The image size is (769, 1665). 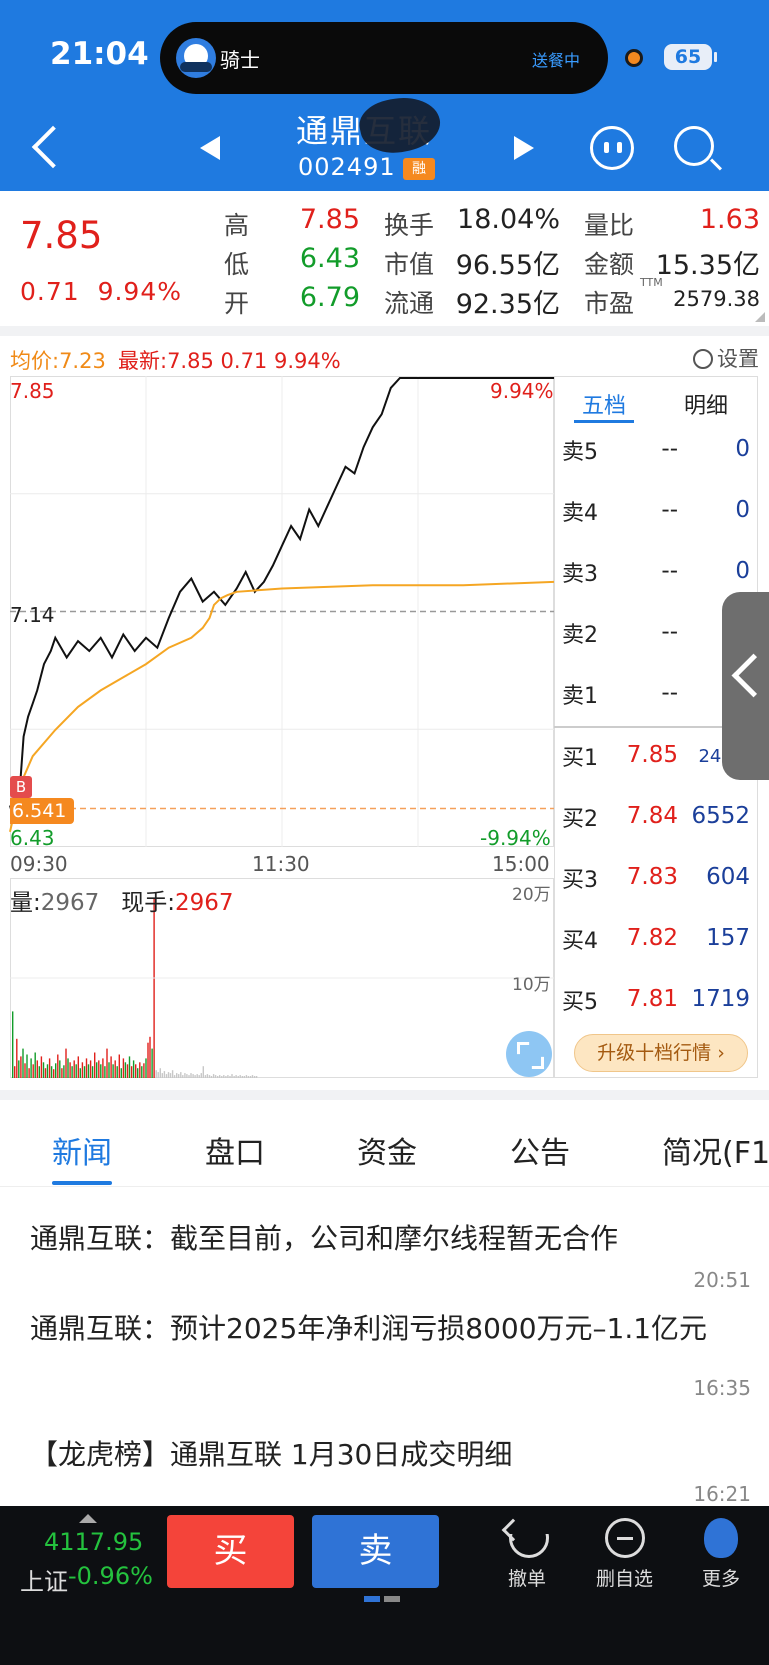 What do you see at coordinates (652, 816) in the screenshot?
I see `bid-price: 7.84` at bounding box center [652, 816].